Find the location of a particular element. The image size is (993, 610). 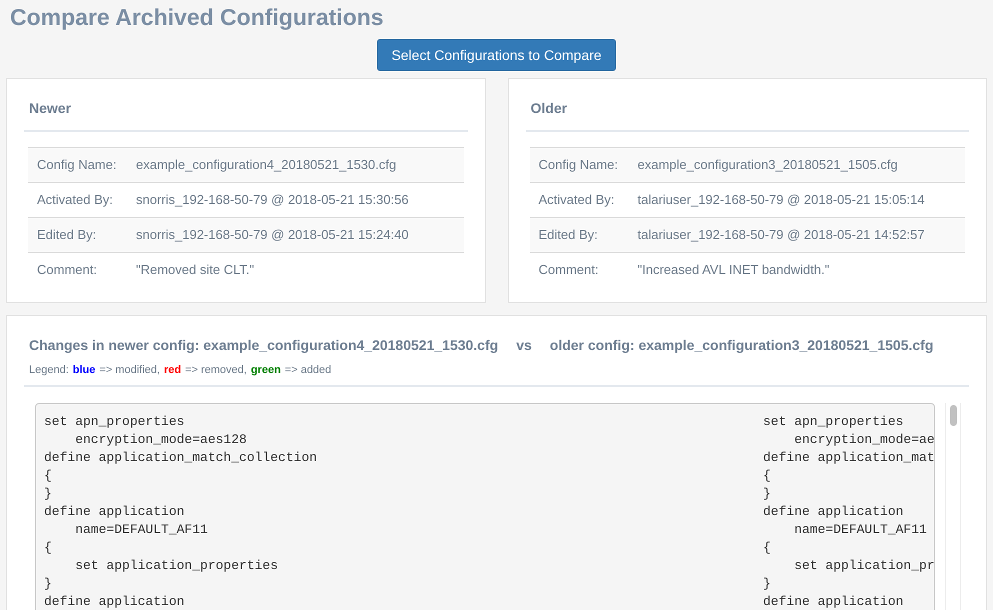

versus-text: vs is located at coordinates (524, 345).